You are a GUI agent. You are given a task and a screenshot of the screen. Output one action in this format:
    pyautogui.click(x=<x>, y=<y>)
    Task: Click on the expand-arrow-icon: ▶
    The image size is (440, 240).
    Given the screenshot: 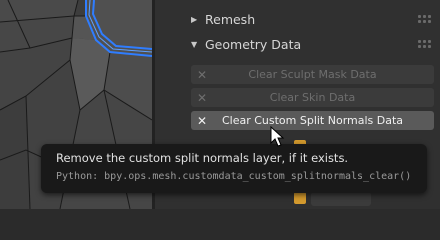 What is the action you would take?
    pyautogui.click(x=194, y=19)
    